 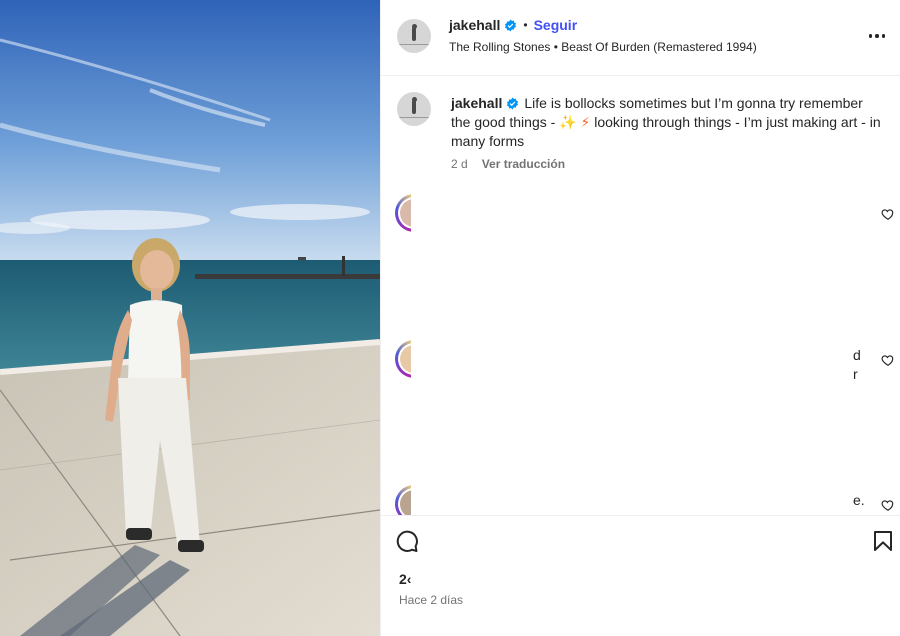 I want to click on author-line: jakehall • Seguir, so click(x=513, y=25).